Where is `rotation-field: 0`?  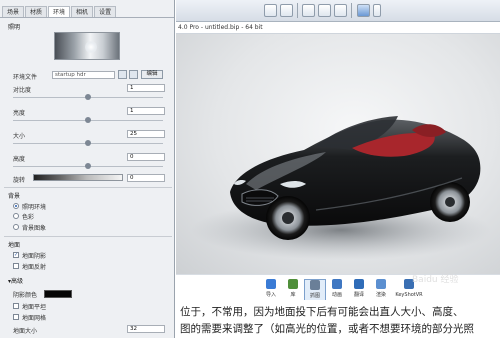 rotation-field: 0 is located at coordinates (146, 178).